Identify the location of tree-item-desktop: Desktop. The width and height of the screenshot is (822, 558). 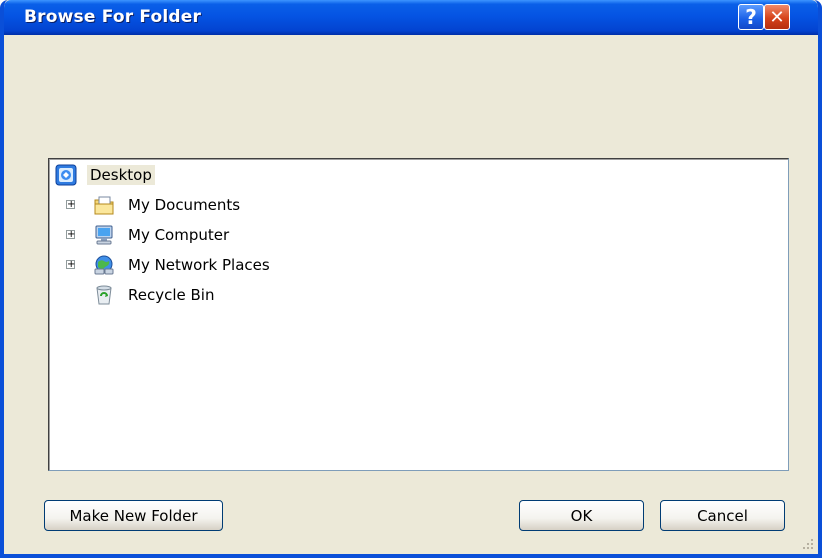
(153, 175).